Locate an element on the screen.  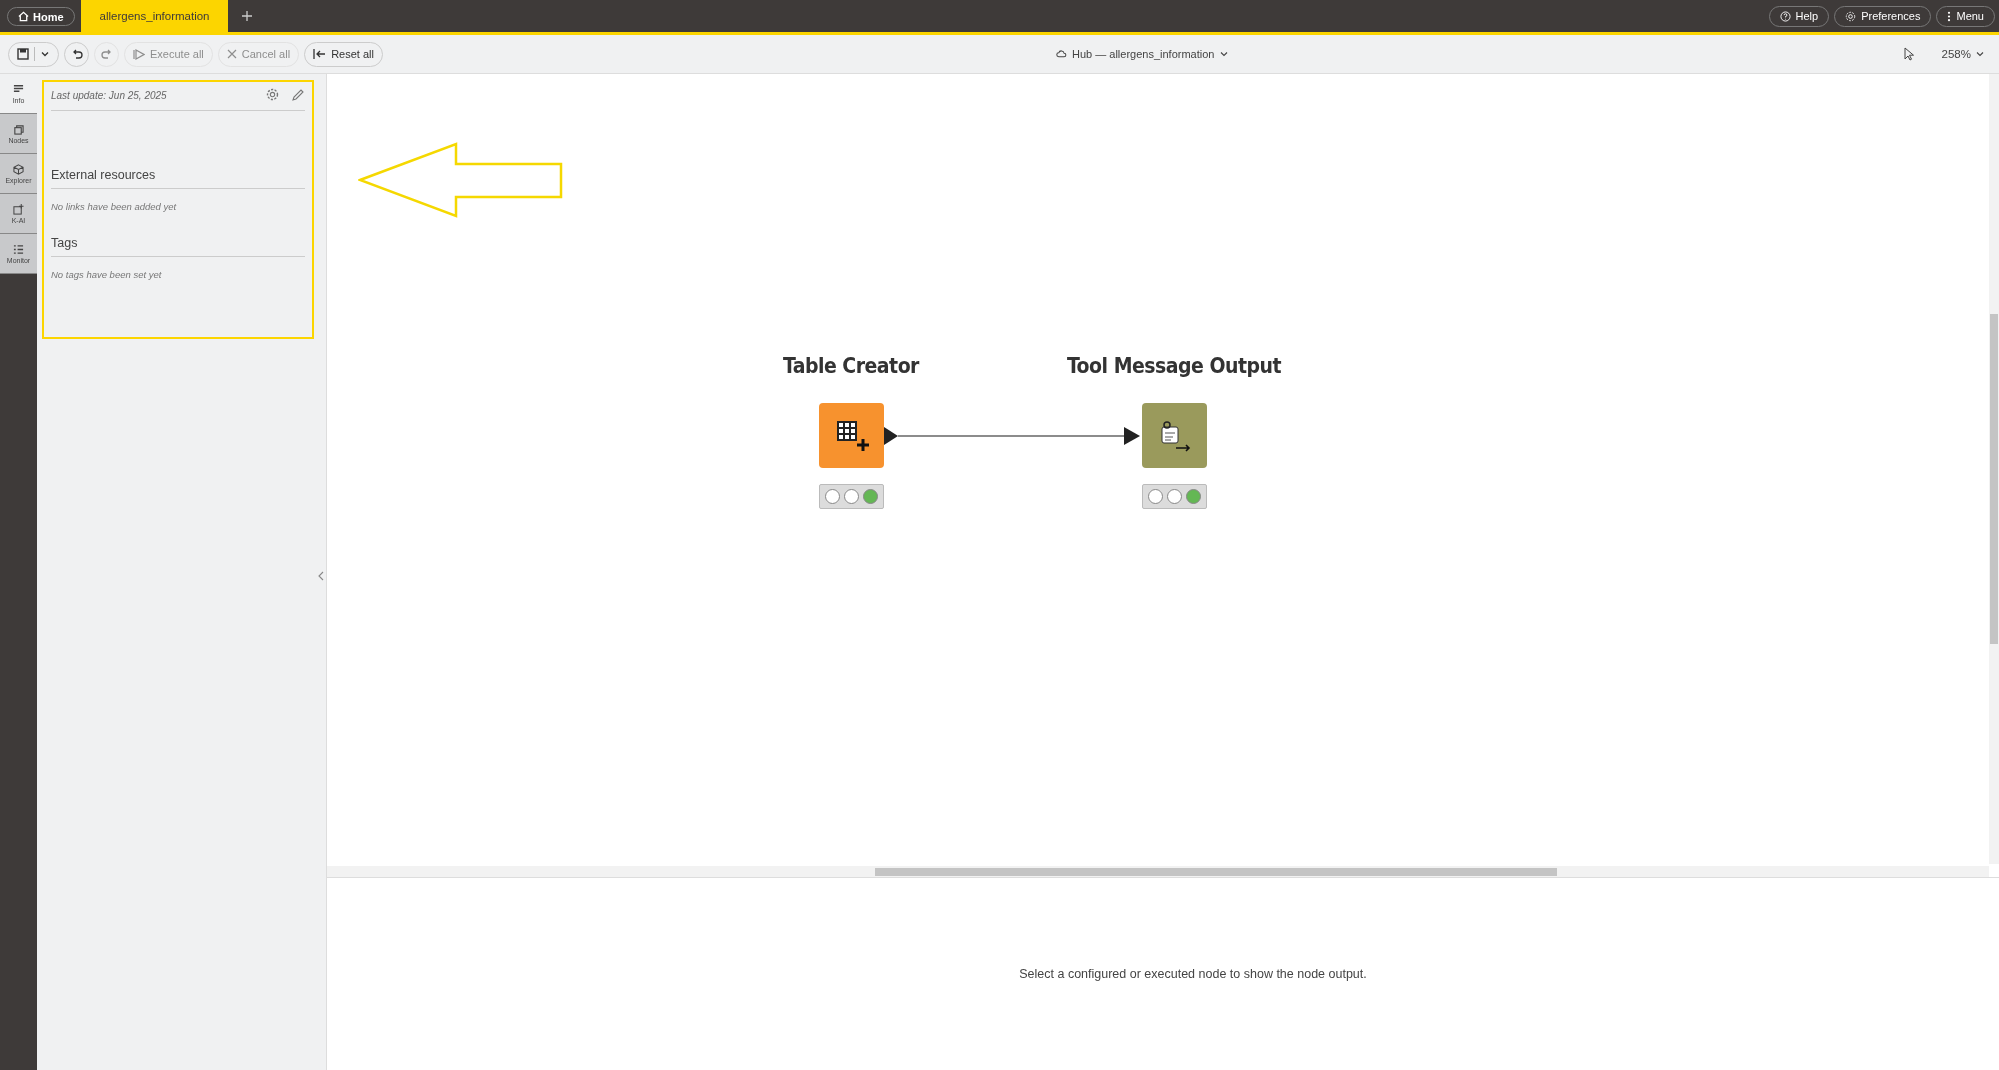
empty-state-text: No links have been added yet is located at coordinates (114, 207).